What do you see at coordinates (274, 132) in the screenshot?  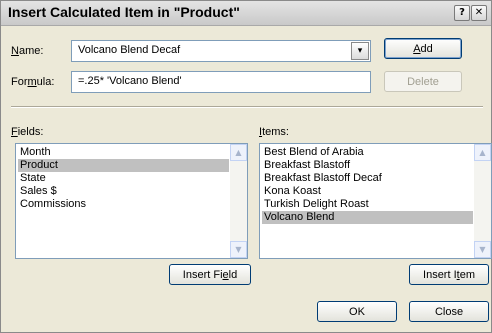 I see `items-label: Items:` at bounding box center [274, 132].